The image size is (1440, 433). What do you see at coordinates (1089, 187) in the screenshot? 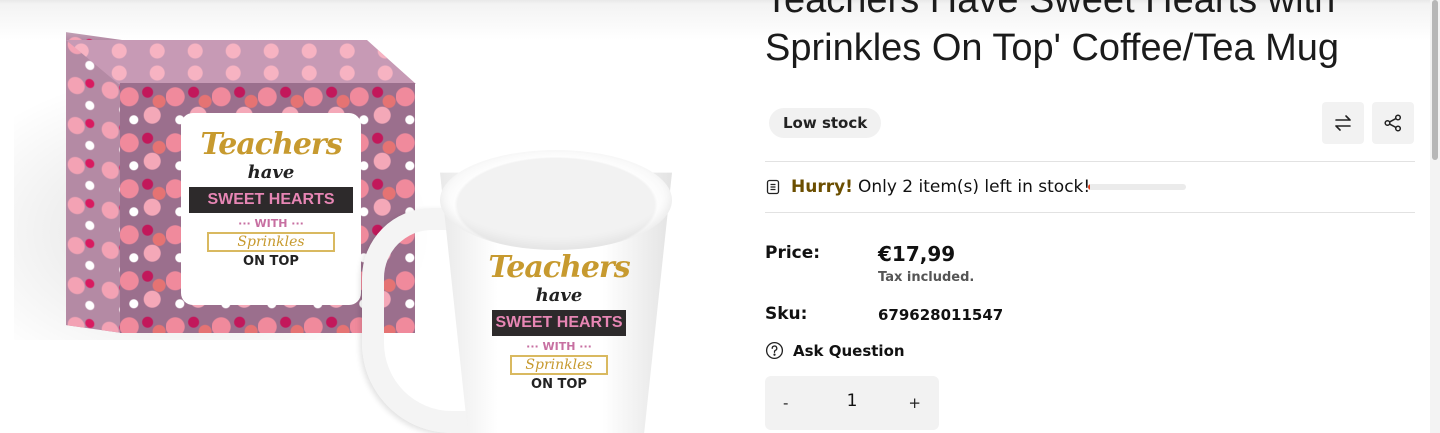
I see `stock-progress-fill` at bounding box center [1089, 187].